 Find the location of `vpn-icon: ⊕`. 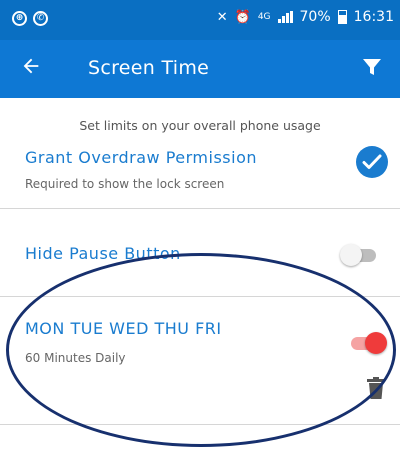

vpn-icon: ⊕ is located at coordinates (19, 18).